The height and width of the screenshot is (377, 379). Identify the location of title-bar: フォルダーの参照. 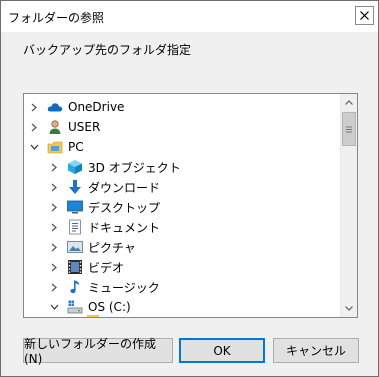
(189, 16).